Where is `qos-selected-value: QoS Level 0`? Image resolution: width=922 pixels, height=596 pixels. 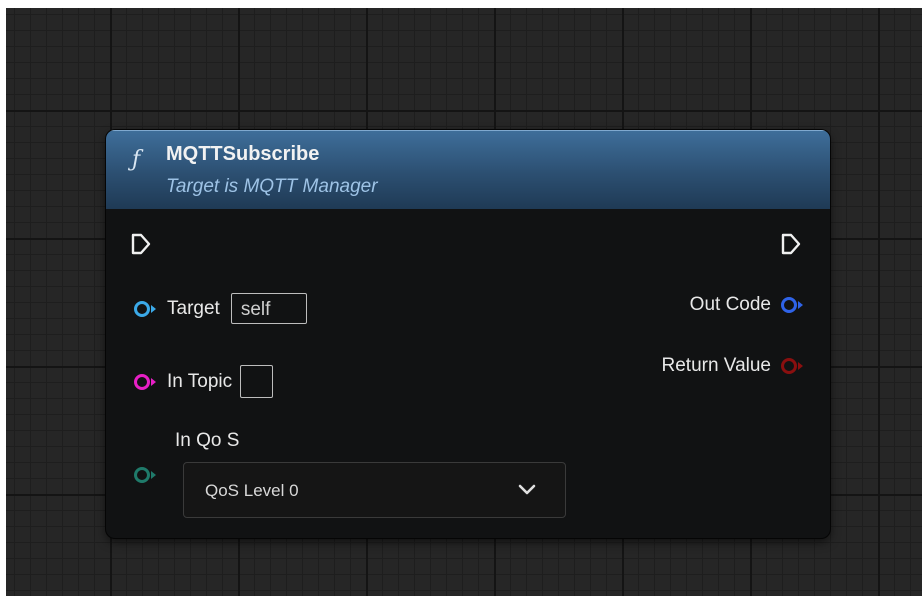 qos-selected-value: QoS Level 0 is located at coordinates (252, 490).